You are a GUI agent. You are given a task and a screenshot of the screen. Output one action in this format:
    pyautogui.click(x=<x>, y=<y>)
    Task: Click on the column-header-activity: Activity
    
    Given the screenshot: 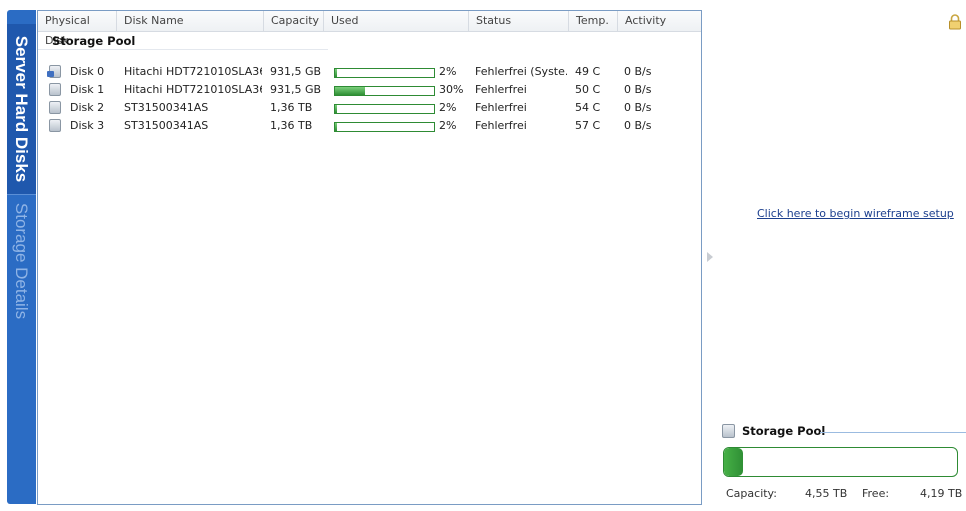 What is the action you would take?
    pyautogui.click(x=659, y=21)
    